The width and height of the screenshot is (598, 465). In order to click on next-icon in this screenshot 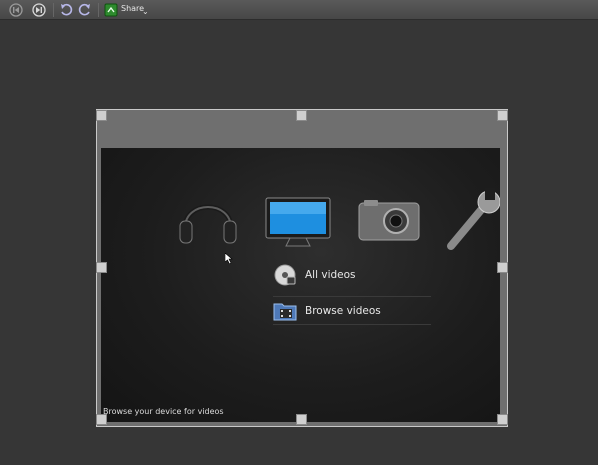, I will do `click(39, 10)`.